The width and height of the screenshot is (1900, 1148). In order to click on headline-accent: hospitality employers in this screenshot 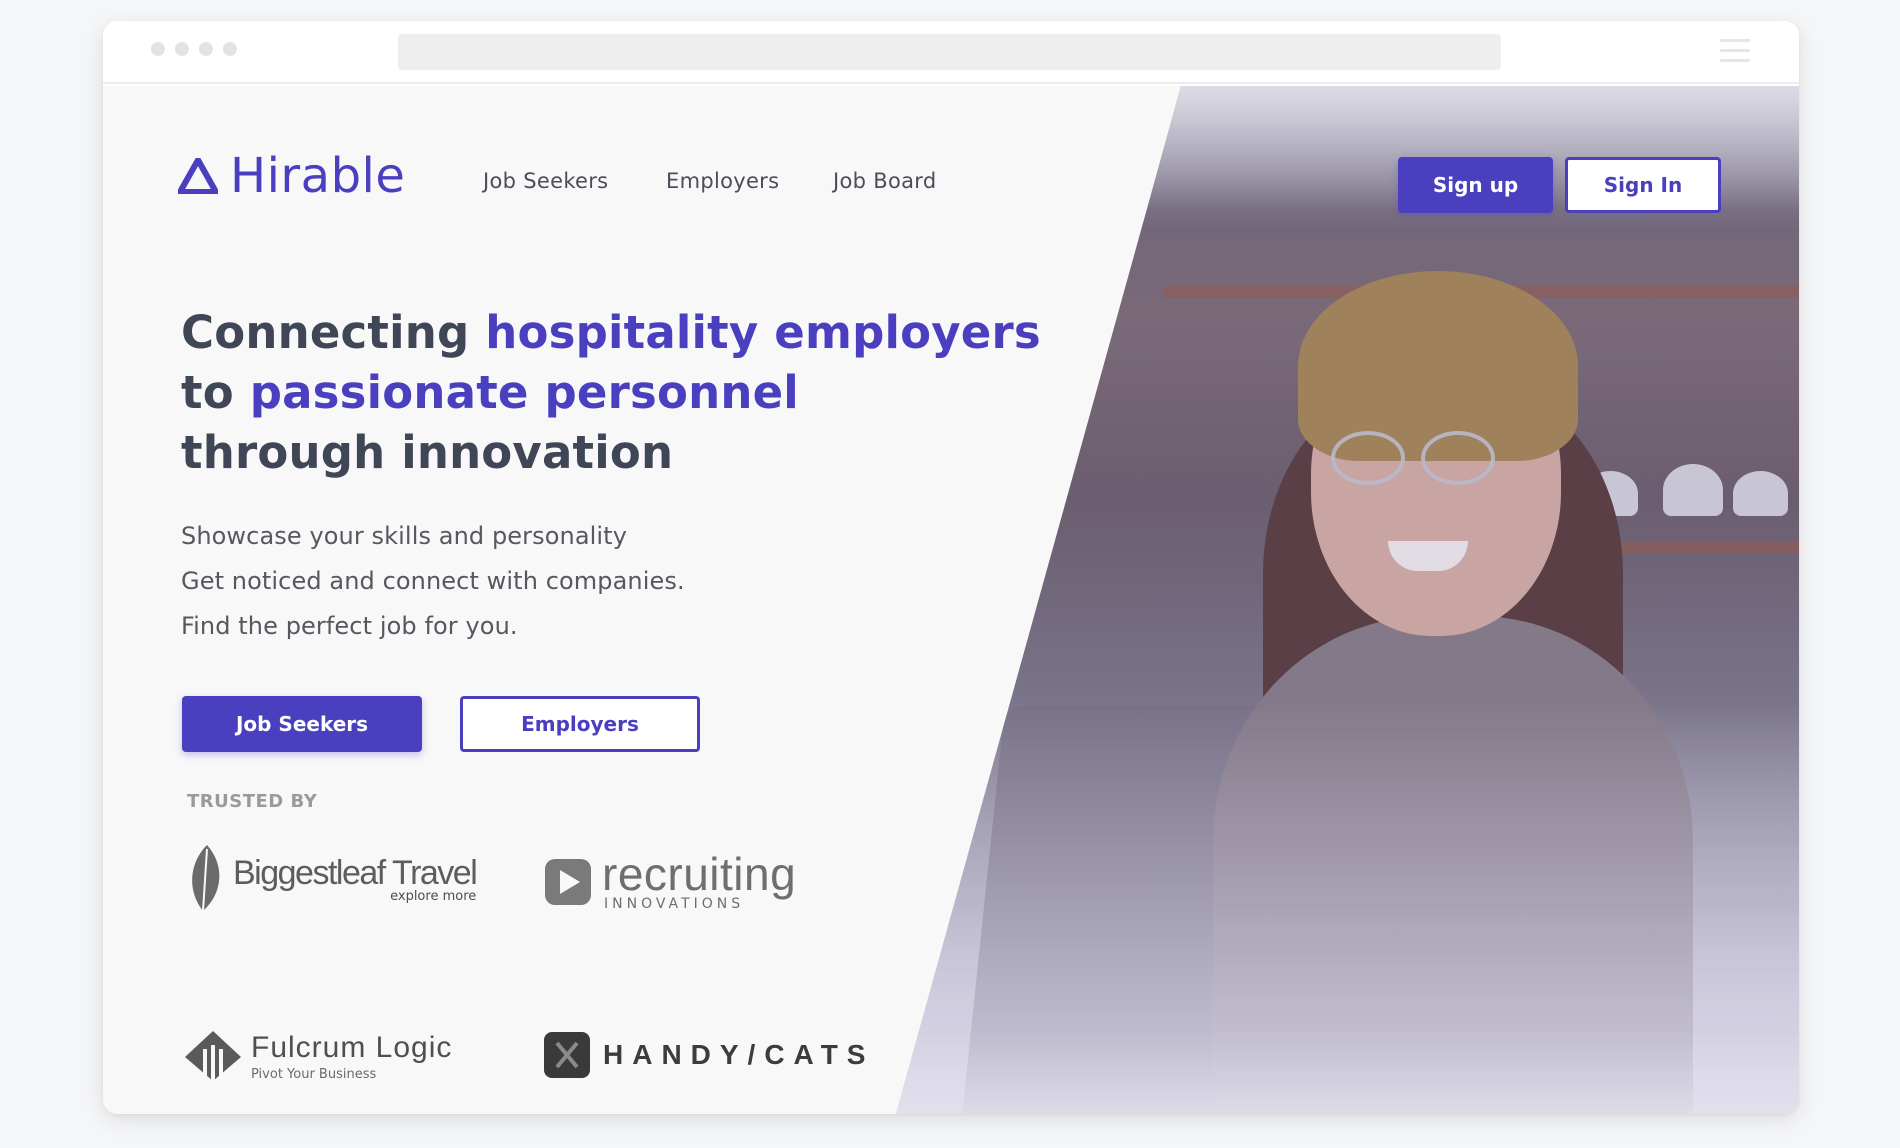, I will do `click(763, 332)`.